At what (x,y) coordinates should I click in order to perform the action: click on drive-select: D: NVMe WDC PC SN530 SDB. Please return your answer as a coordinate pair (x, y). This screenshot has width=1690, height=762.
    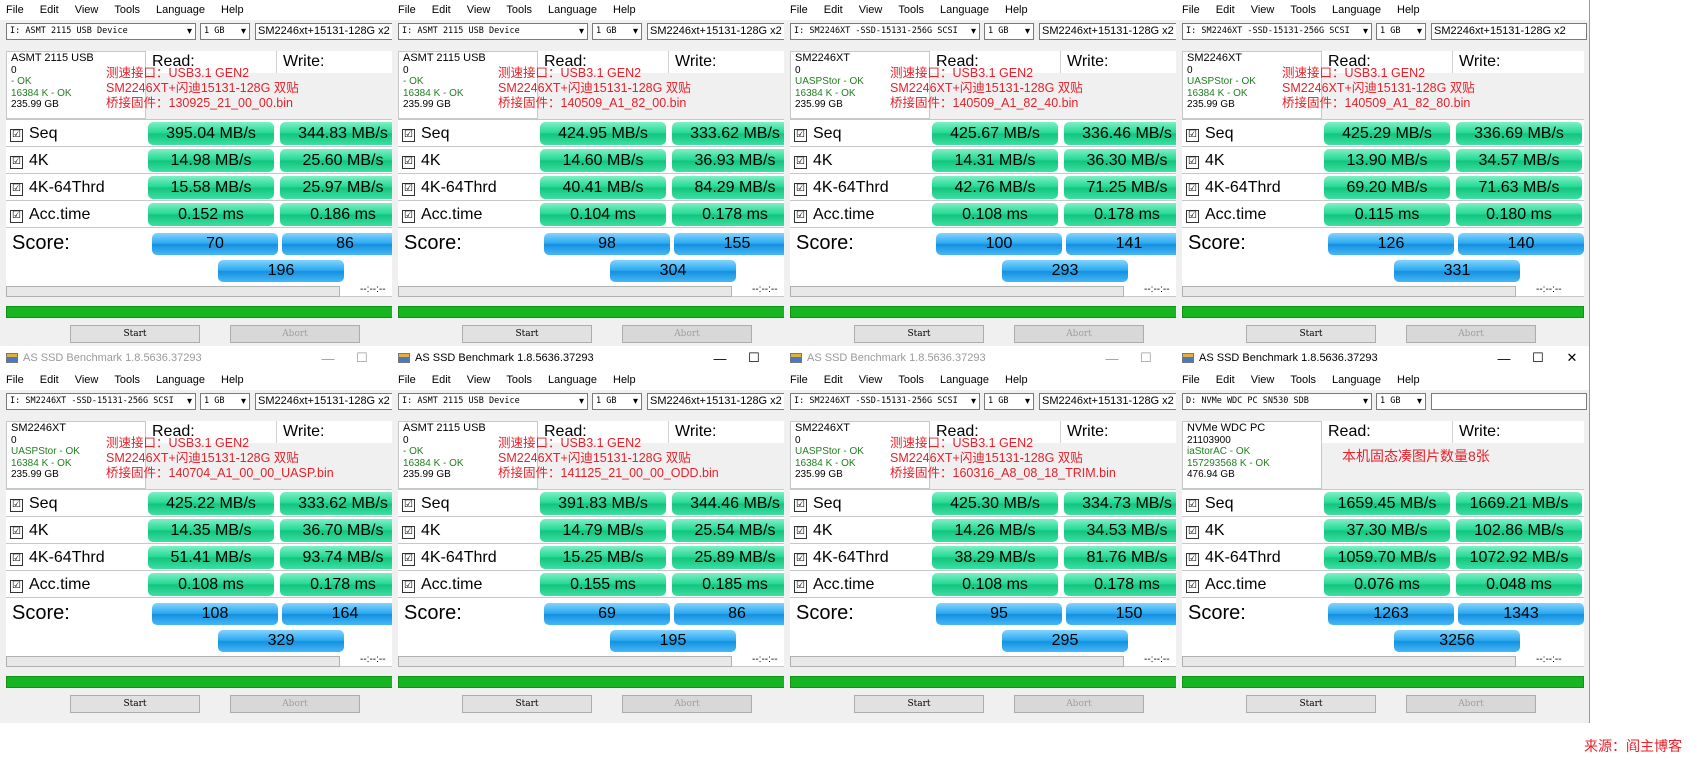
    Looking at the image, I should click on (1277, 401).